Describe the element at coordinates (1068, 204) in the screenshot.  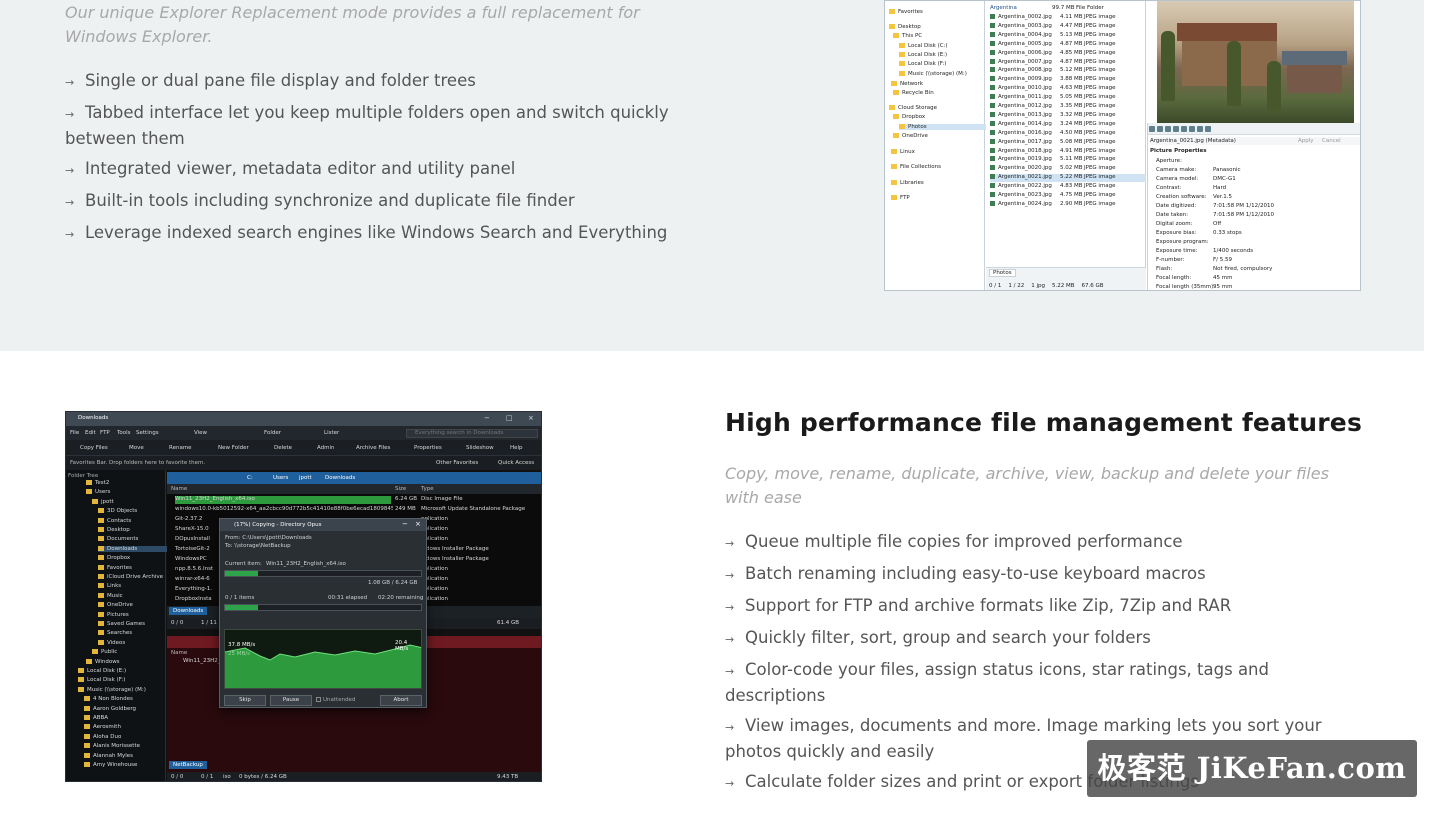
I see `file-row: Argentina_0024.jpg 2.90 MBJPEG image` at that location.